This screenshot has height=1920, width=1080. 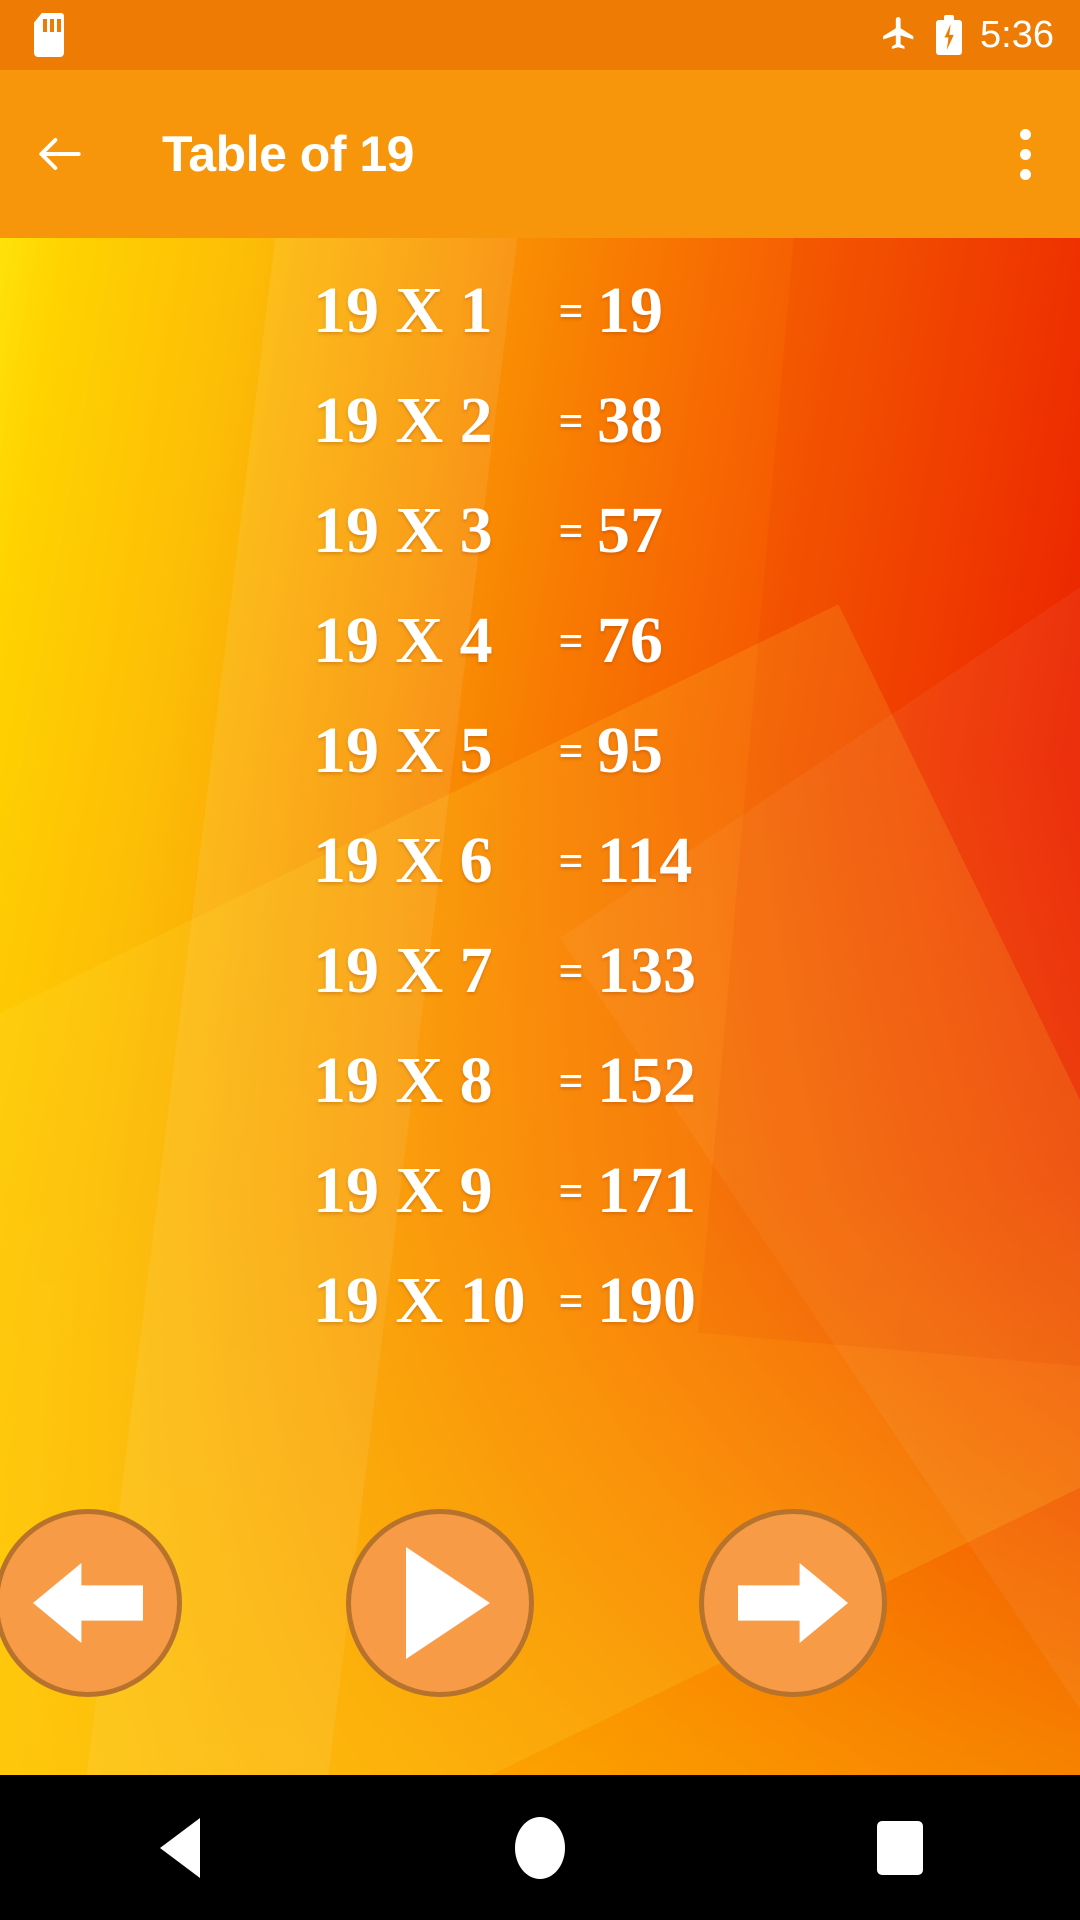 What do you see at coordinates (540, 531) in the screenshot?
I see `table-row: 19 X 3 = 57` at bounding box center [540, 531].